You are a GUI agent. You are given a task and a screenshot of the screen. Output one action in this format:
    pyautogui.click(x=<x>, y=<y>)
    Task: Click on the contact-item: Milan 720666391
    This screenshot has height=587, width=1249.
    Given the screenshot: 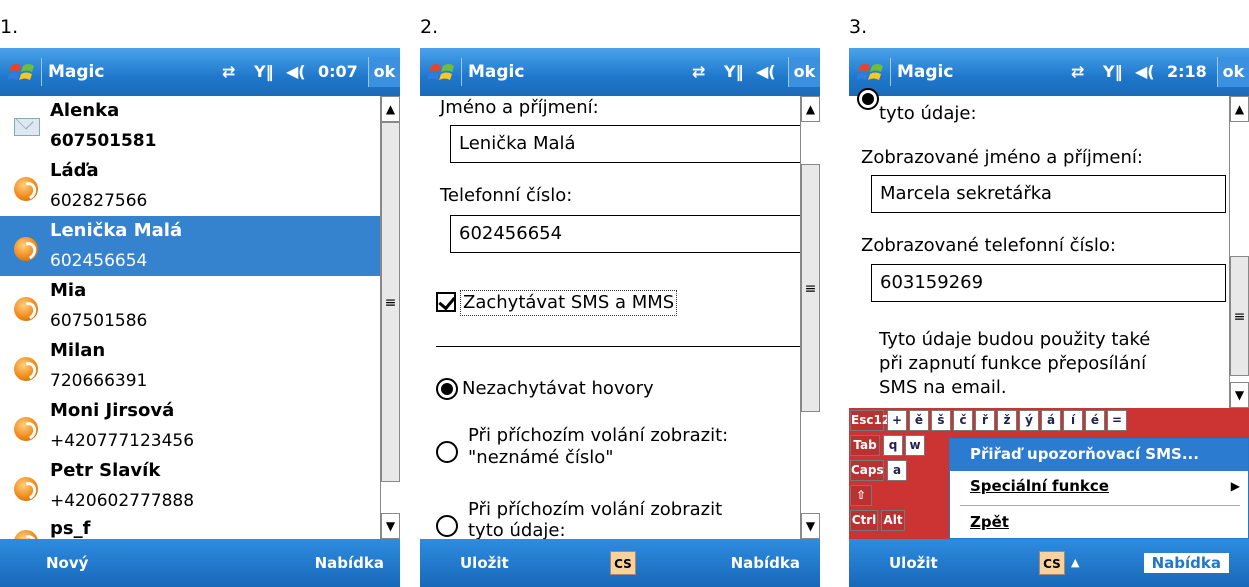 What is the action you would take?
    pyautogui.click(x=190, y=366)
    